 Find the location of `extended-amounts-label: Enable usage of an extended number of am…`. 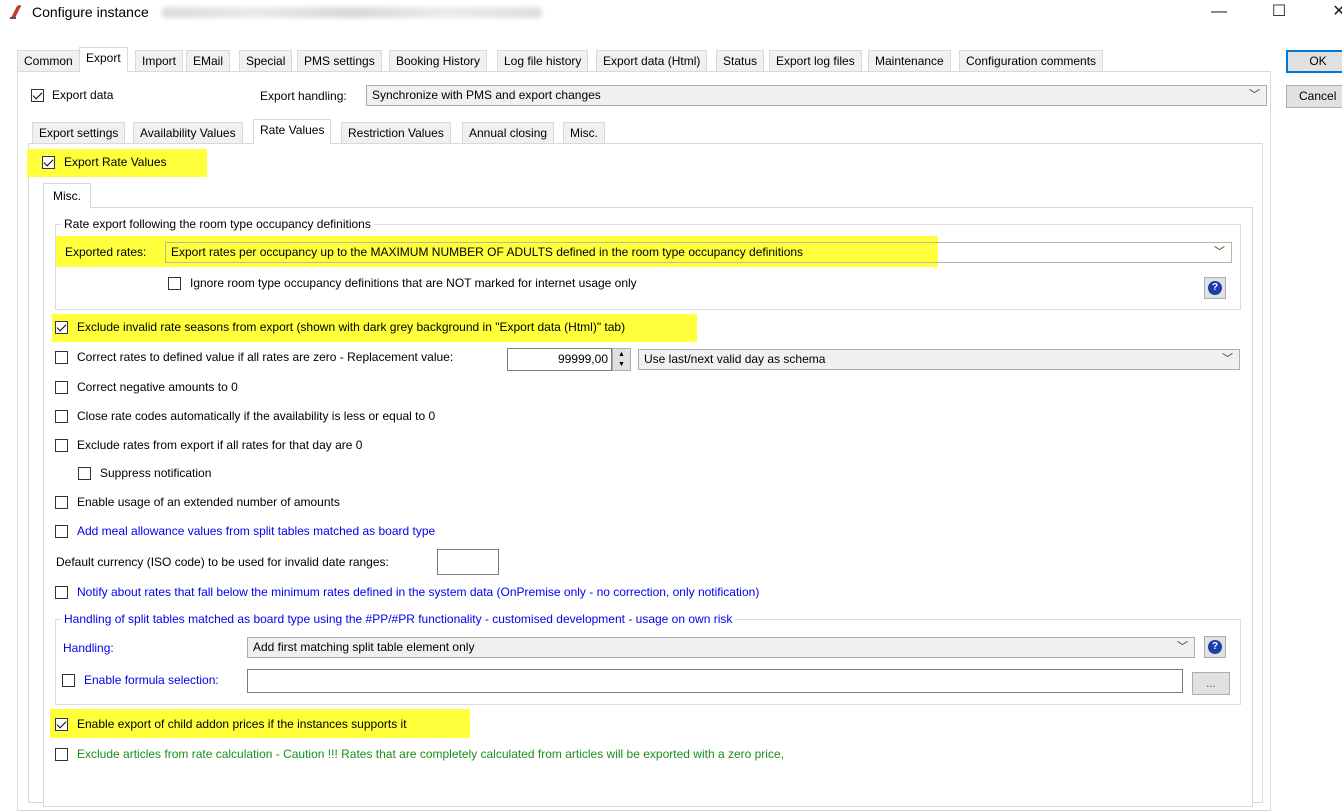

extended-amounts-label: Enable usage of an extended number of am… is located at coordinates (208, 502).